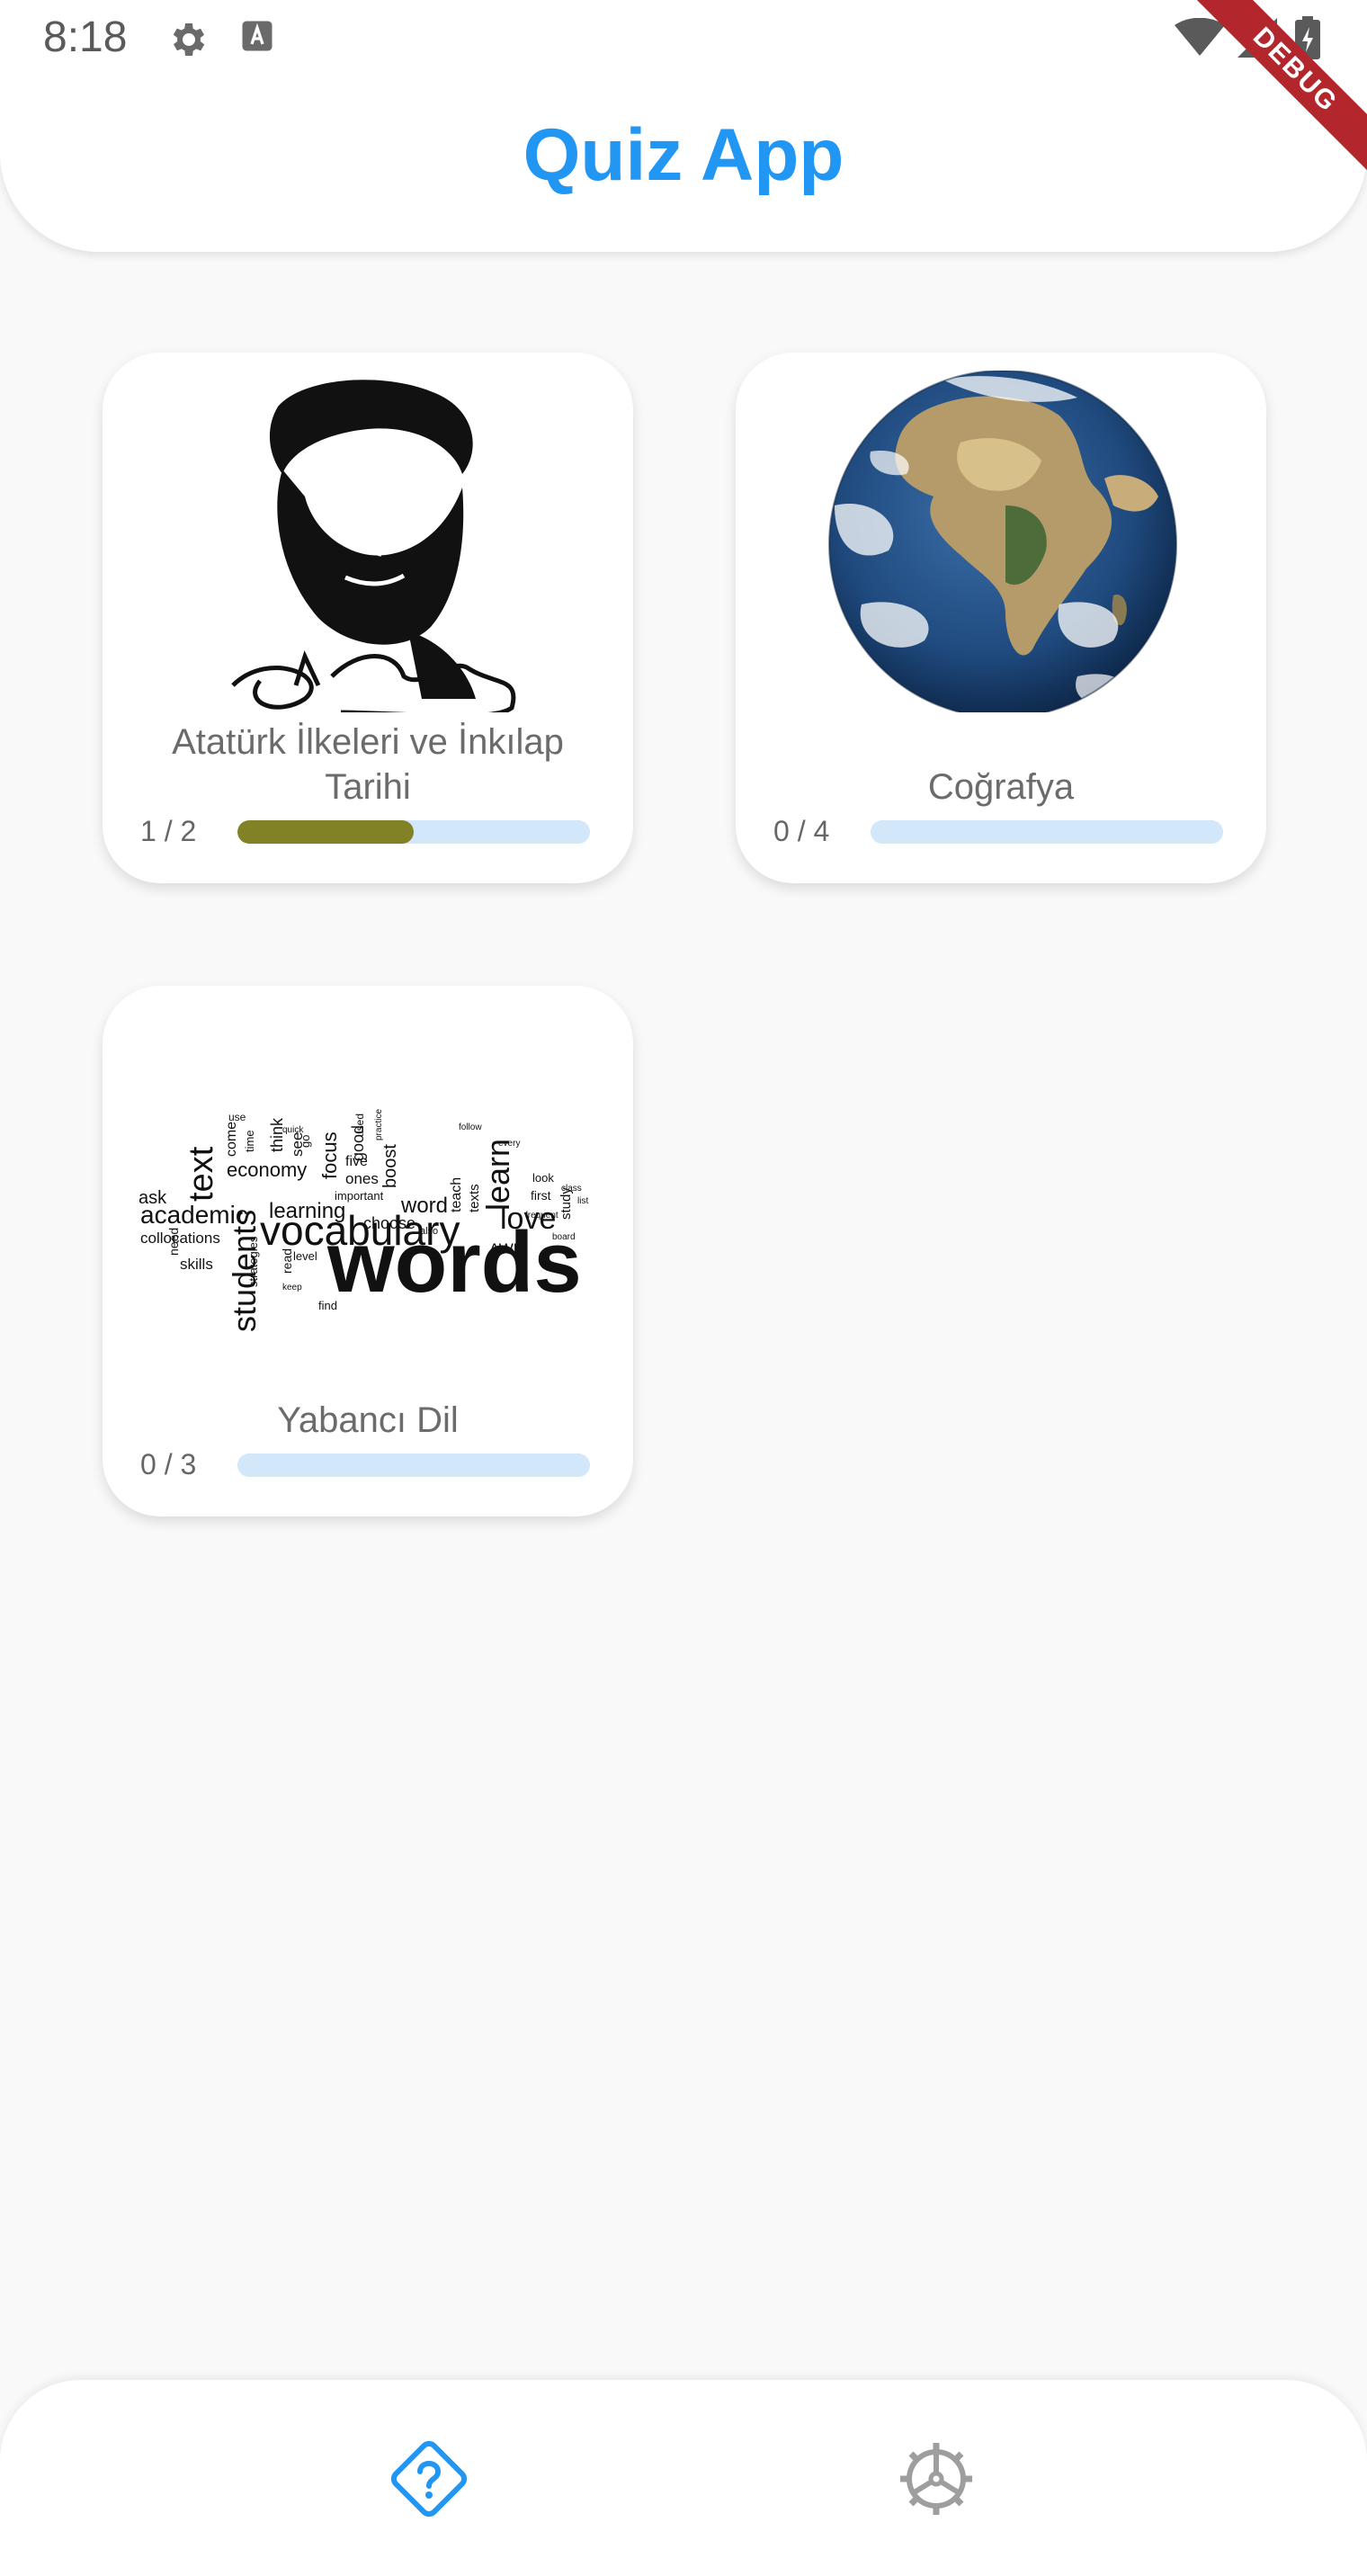  Describe the element at coordinates (196, 1264) in the screenshot. I see `word-cloud-word: skills` at that location.